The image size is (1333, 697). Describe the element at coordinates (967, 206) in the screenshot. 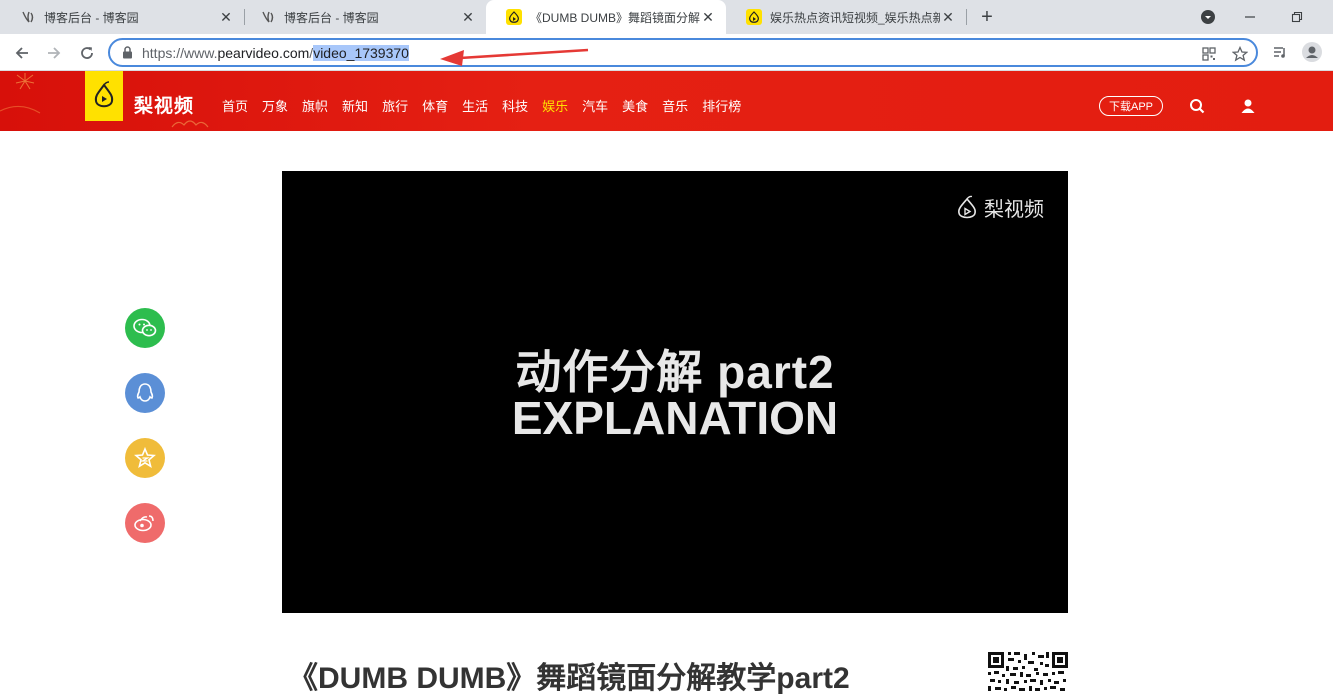

I see `pearvideo-watermark-icon` at that location.